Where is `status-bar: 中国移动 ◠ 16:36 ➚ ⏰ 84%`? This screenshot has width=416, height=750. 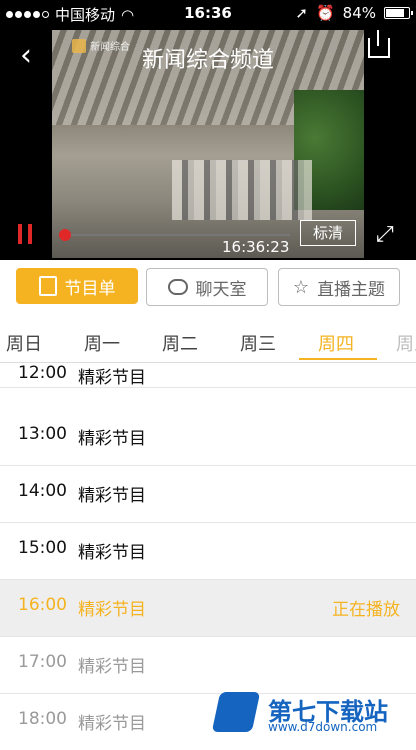 status-bar: 中国移动 ◠ 16:36 ➚ ⏰ 84% is located at coordinates (208, 13).